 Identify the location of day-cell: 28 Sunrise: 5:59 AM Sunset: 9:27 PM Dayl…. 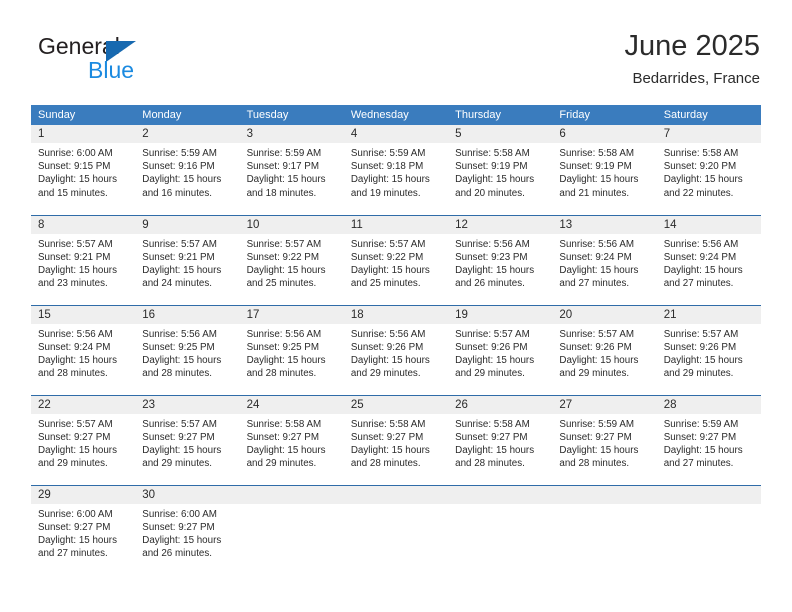
(708, 439).